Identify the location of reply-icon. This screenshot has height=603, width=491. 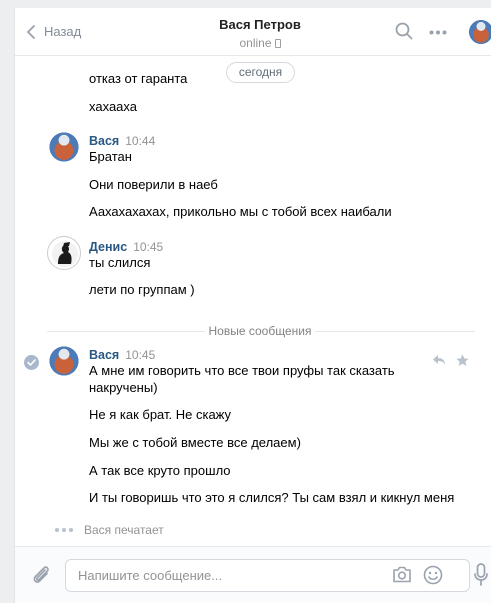
(439, 360).